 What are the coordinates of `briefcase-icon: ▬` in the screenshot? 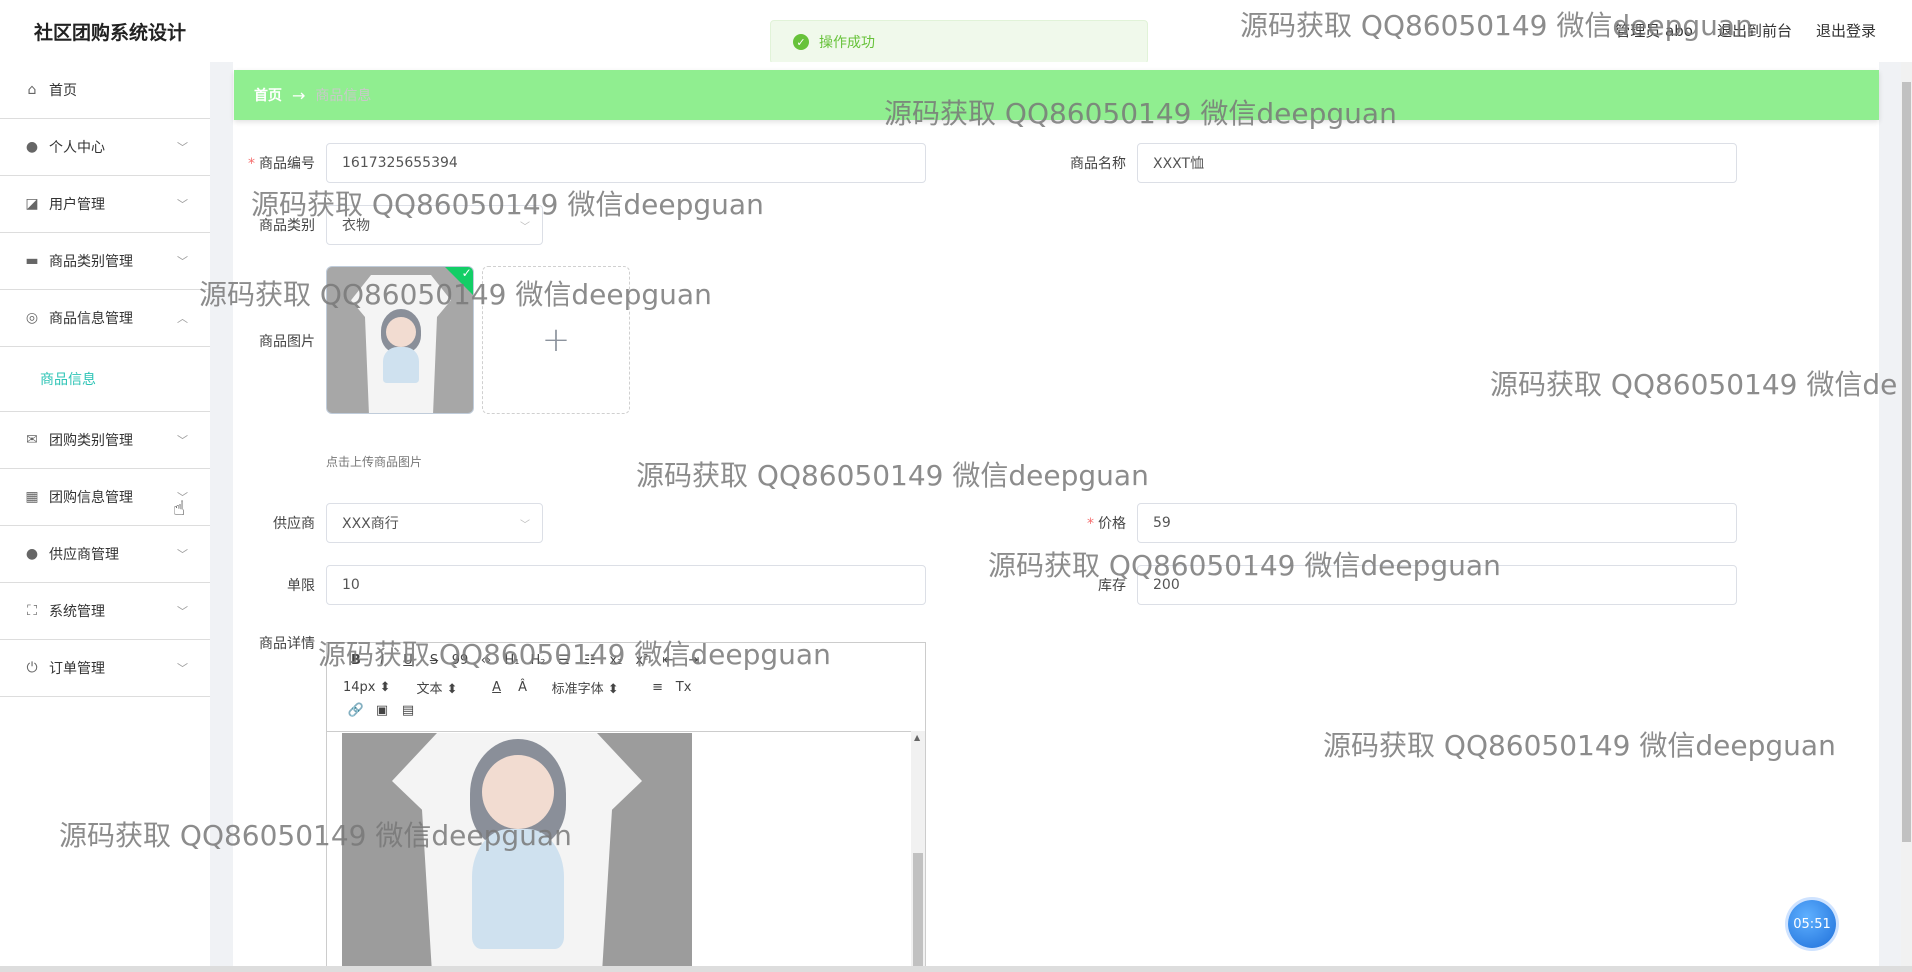 It's located at (32, 261).